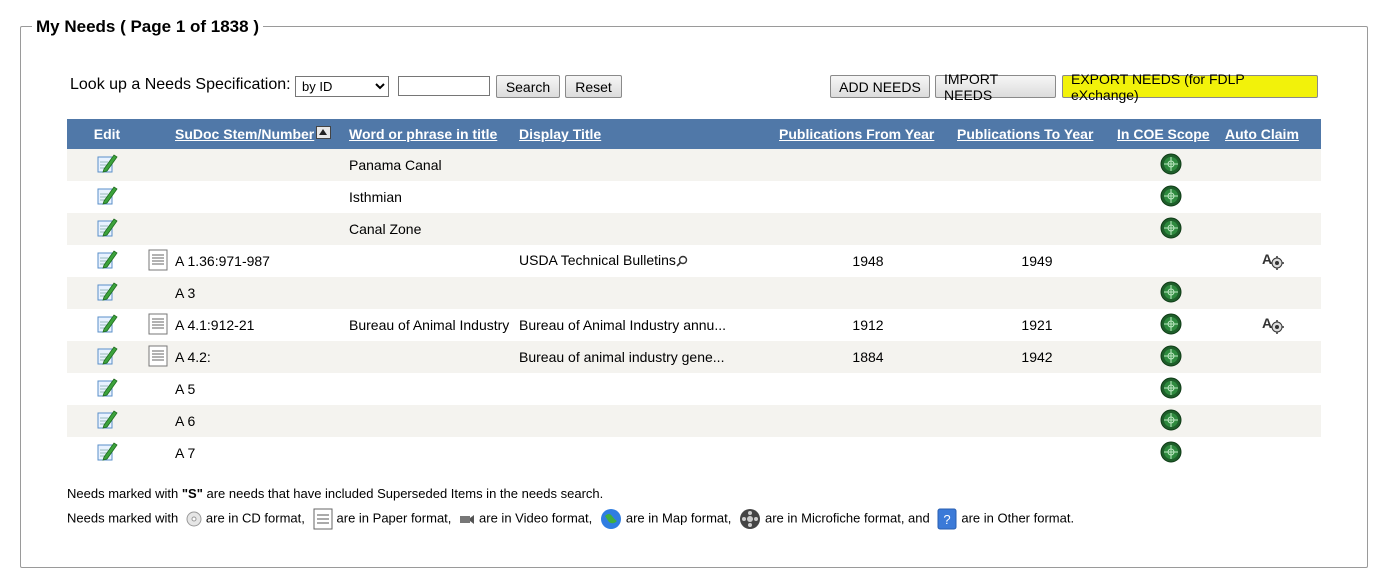 The width and height of the screenshot is (1380, 568). I want to click on paper-icon, so click(323, 519).